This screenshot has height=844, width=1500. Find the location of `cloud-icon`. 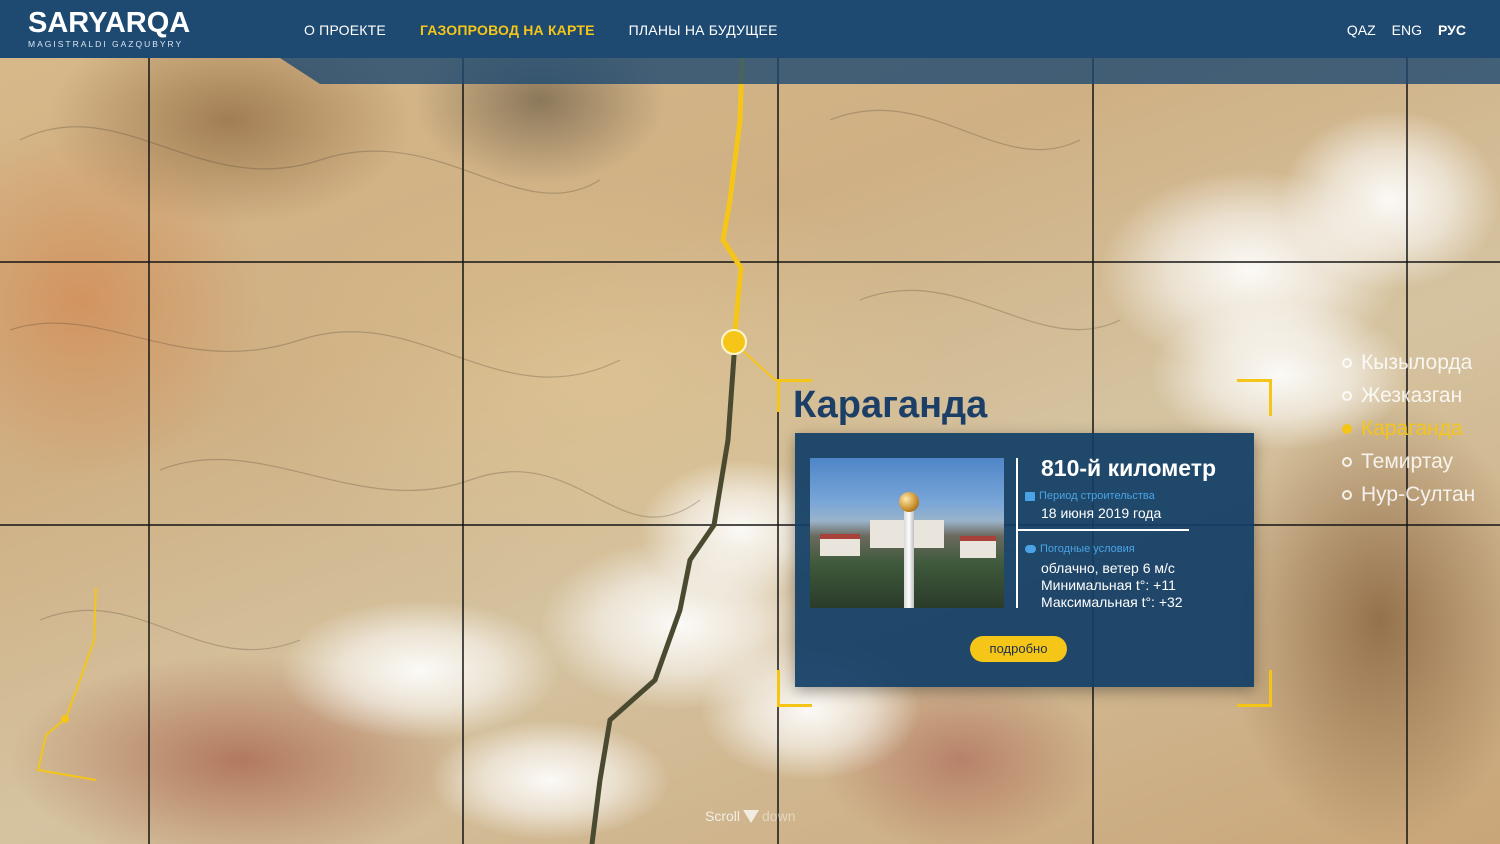

cloud-icon is located at coordinates (1030, 549).